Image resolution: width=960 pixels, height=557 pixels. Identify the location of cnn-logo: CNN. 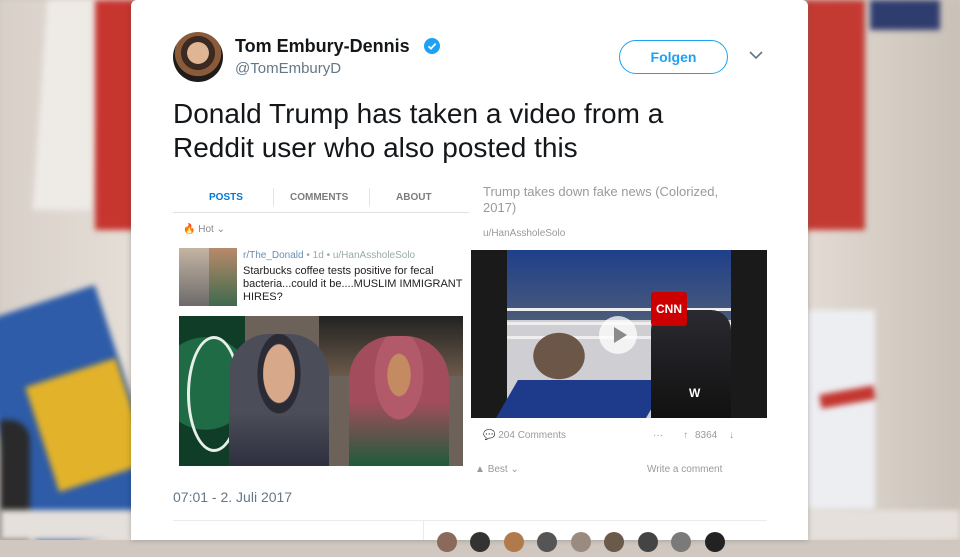
(669, 309).